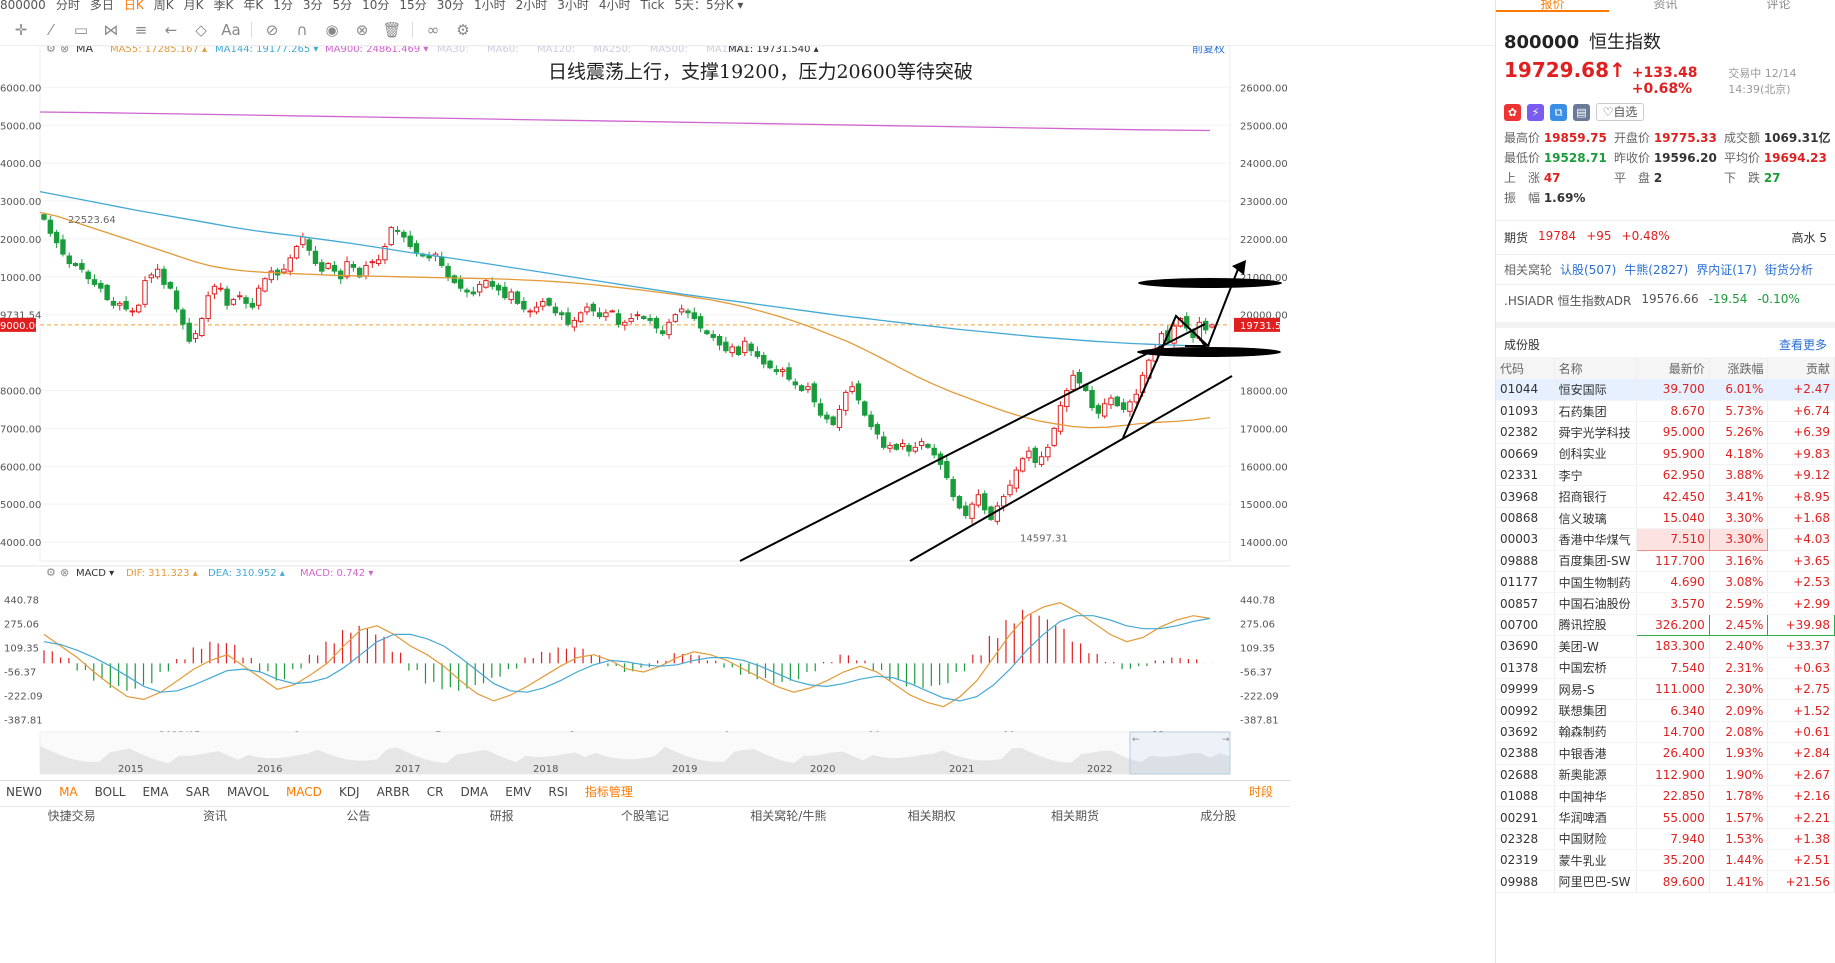  I want to click on period-item: 多日, so click(102, 5).